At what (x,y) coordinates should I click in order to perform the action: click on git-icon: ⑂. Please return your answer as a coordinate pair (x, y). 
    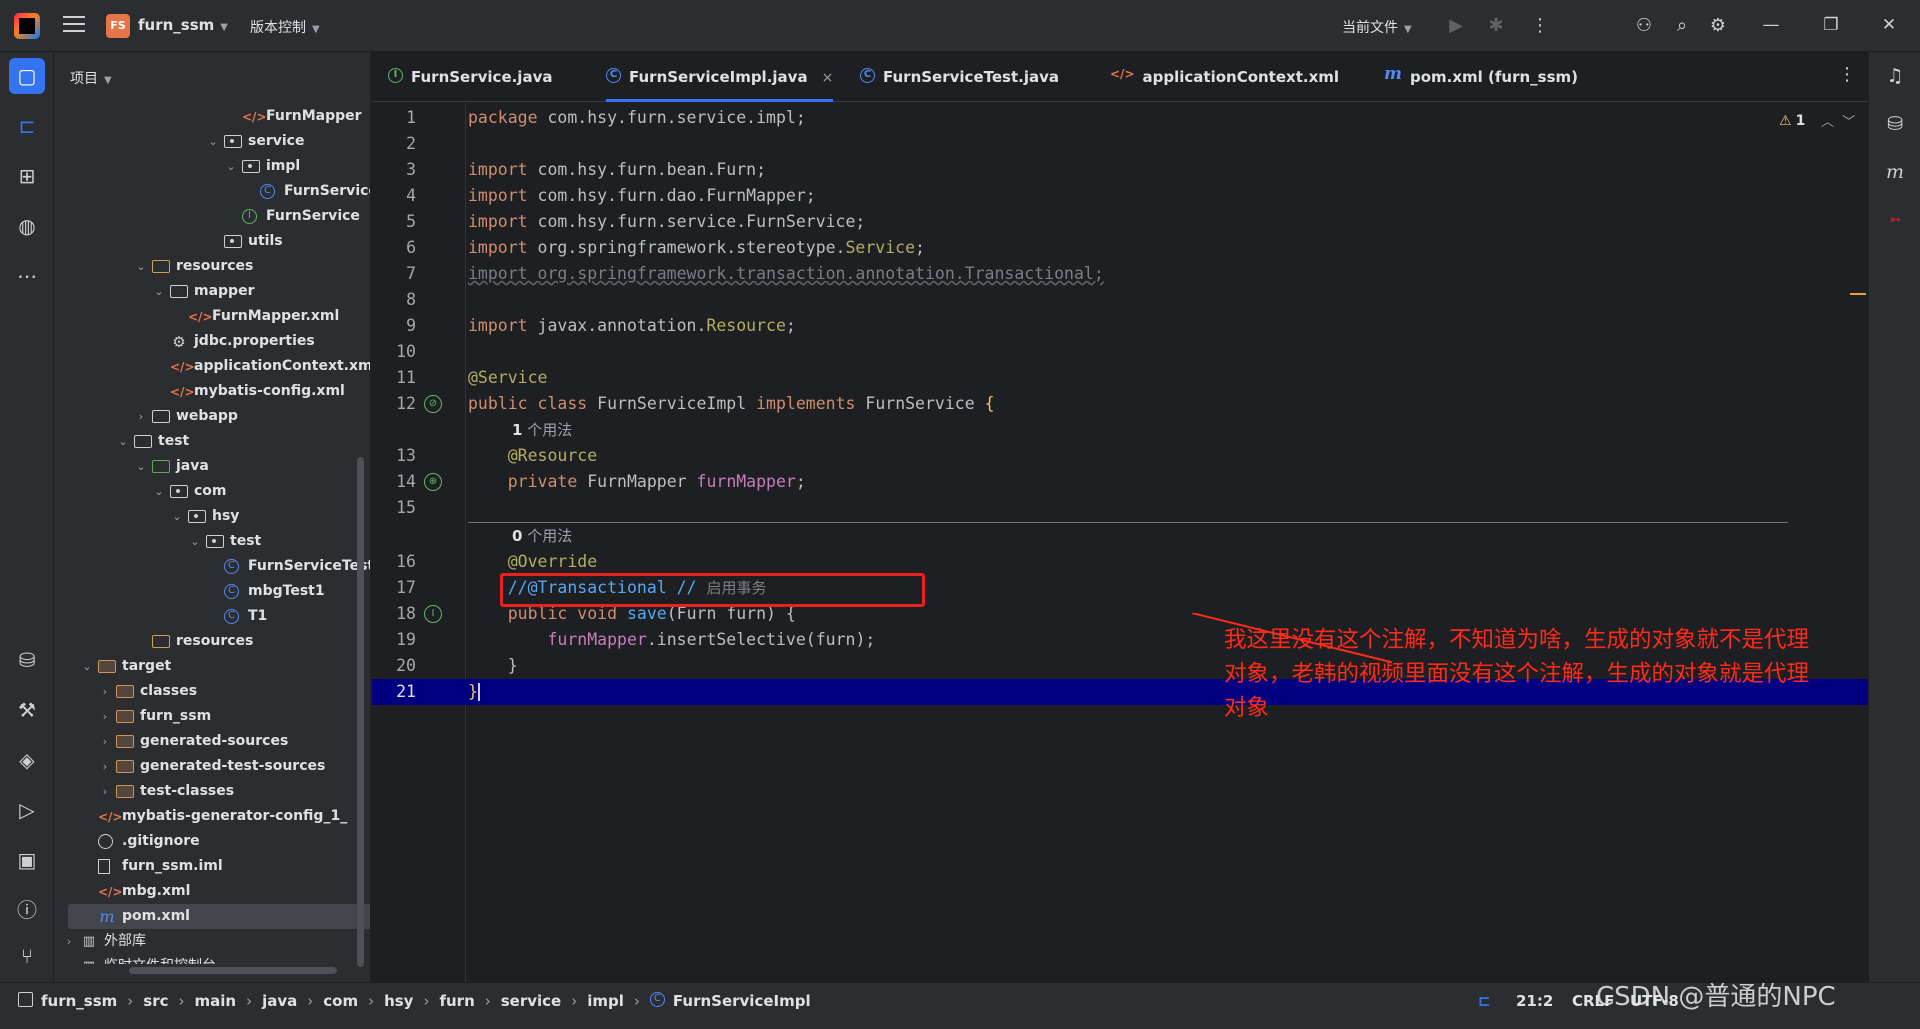
    Looking at the image, I should click on (27, 956).